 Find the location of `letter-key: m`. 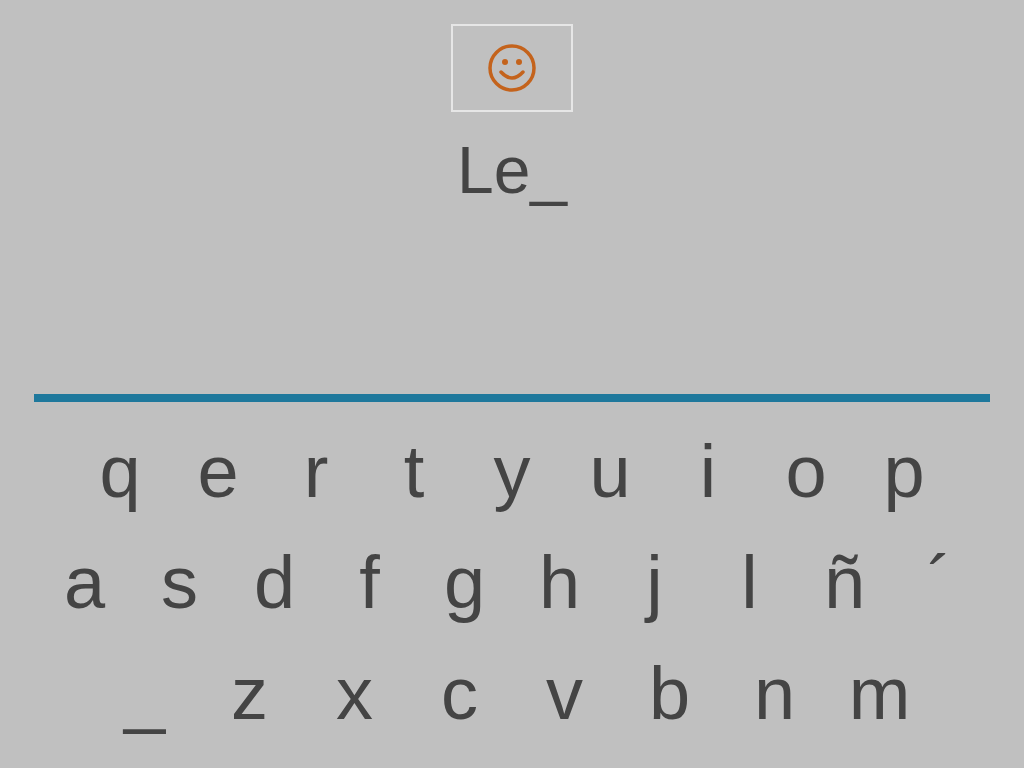

letter-key: m is located at coordinates (879, 693).